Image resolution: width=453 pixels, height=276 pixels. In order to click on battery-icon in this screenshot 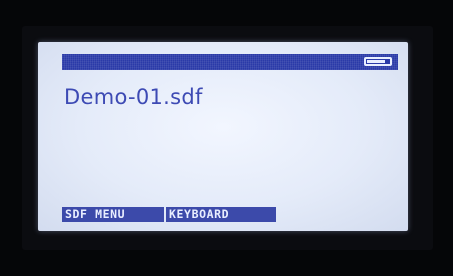, I will do `click(378, 61)`.